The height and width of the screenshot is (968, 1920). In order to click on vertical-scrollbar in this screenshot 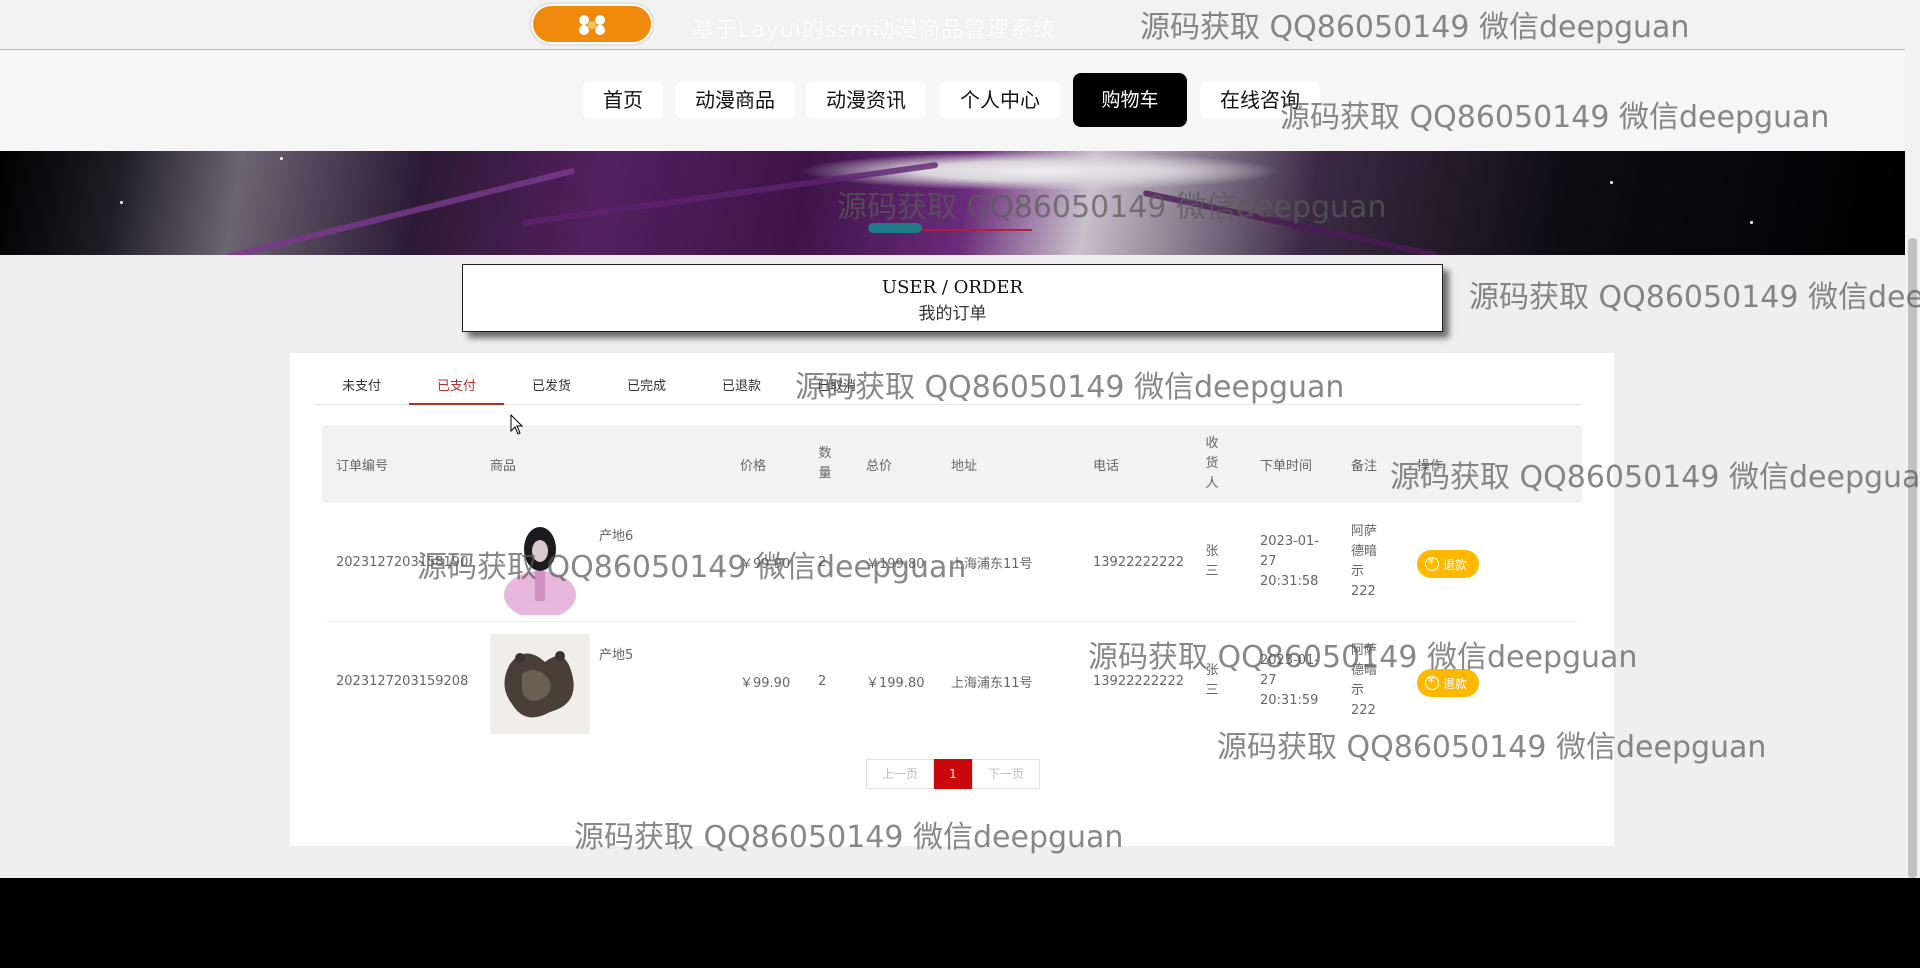, I will do `click(1912, 439)`.